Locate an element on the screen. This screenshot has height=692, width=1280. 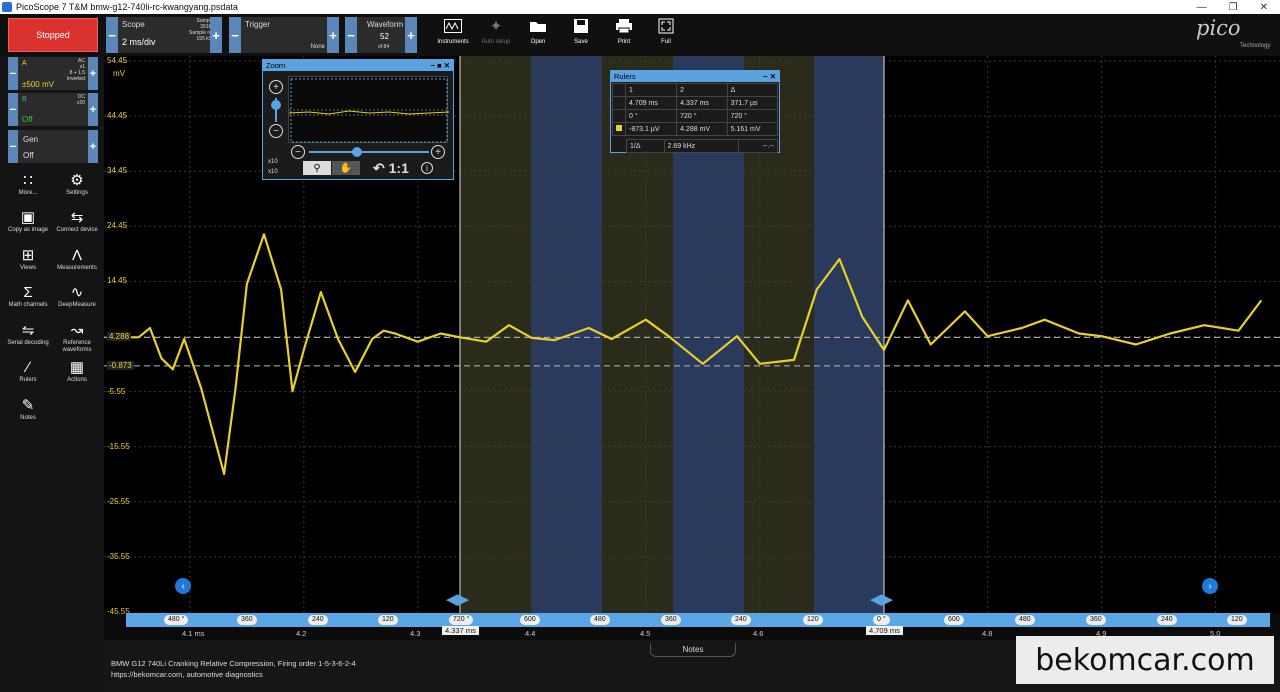
channel-a-increase-button: + is located at coordinates (93, 73).